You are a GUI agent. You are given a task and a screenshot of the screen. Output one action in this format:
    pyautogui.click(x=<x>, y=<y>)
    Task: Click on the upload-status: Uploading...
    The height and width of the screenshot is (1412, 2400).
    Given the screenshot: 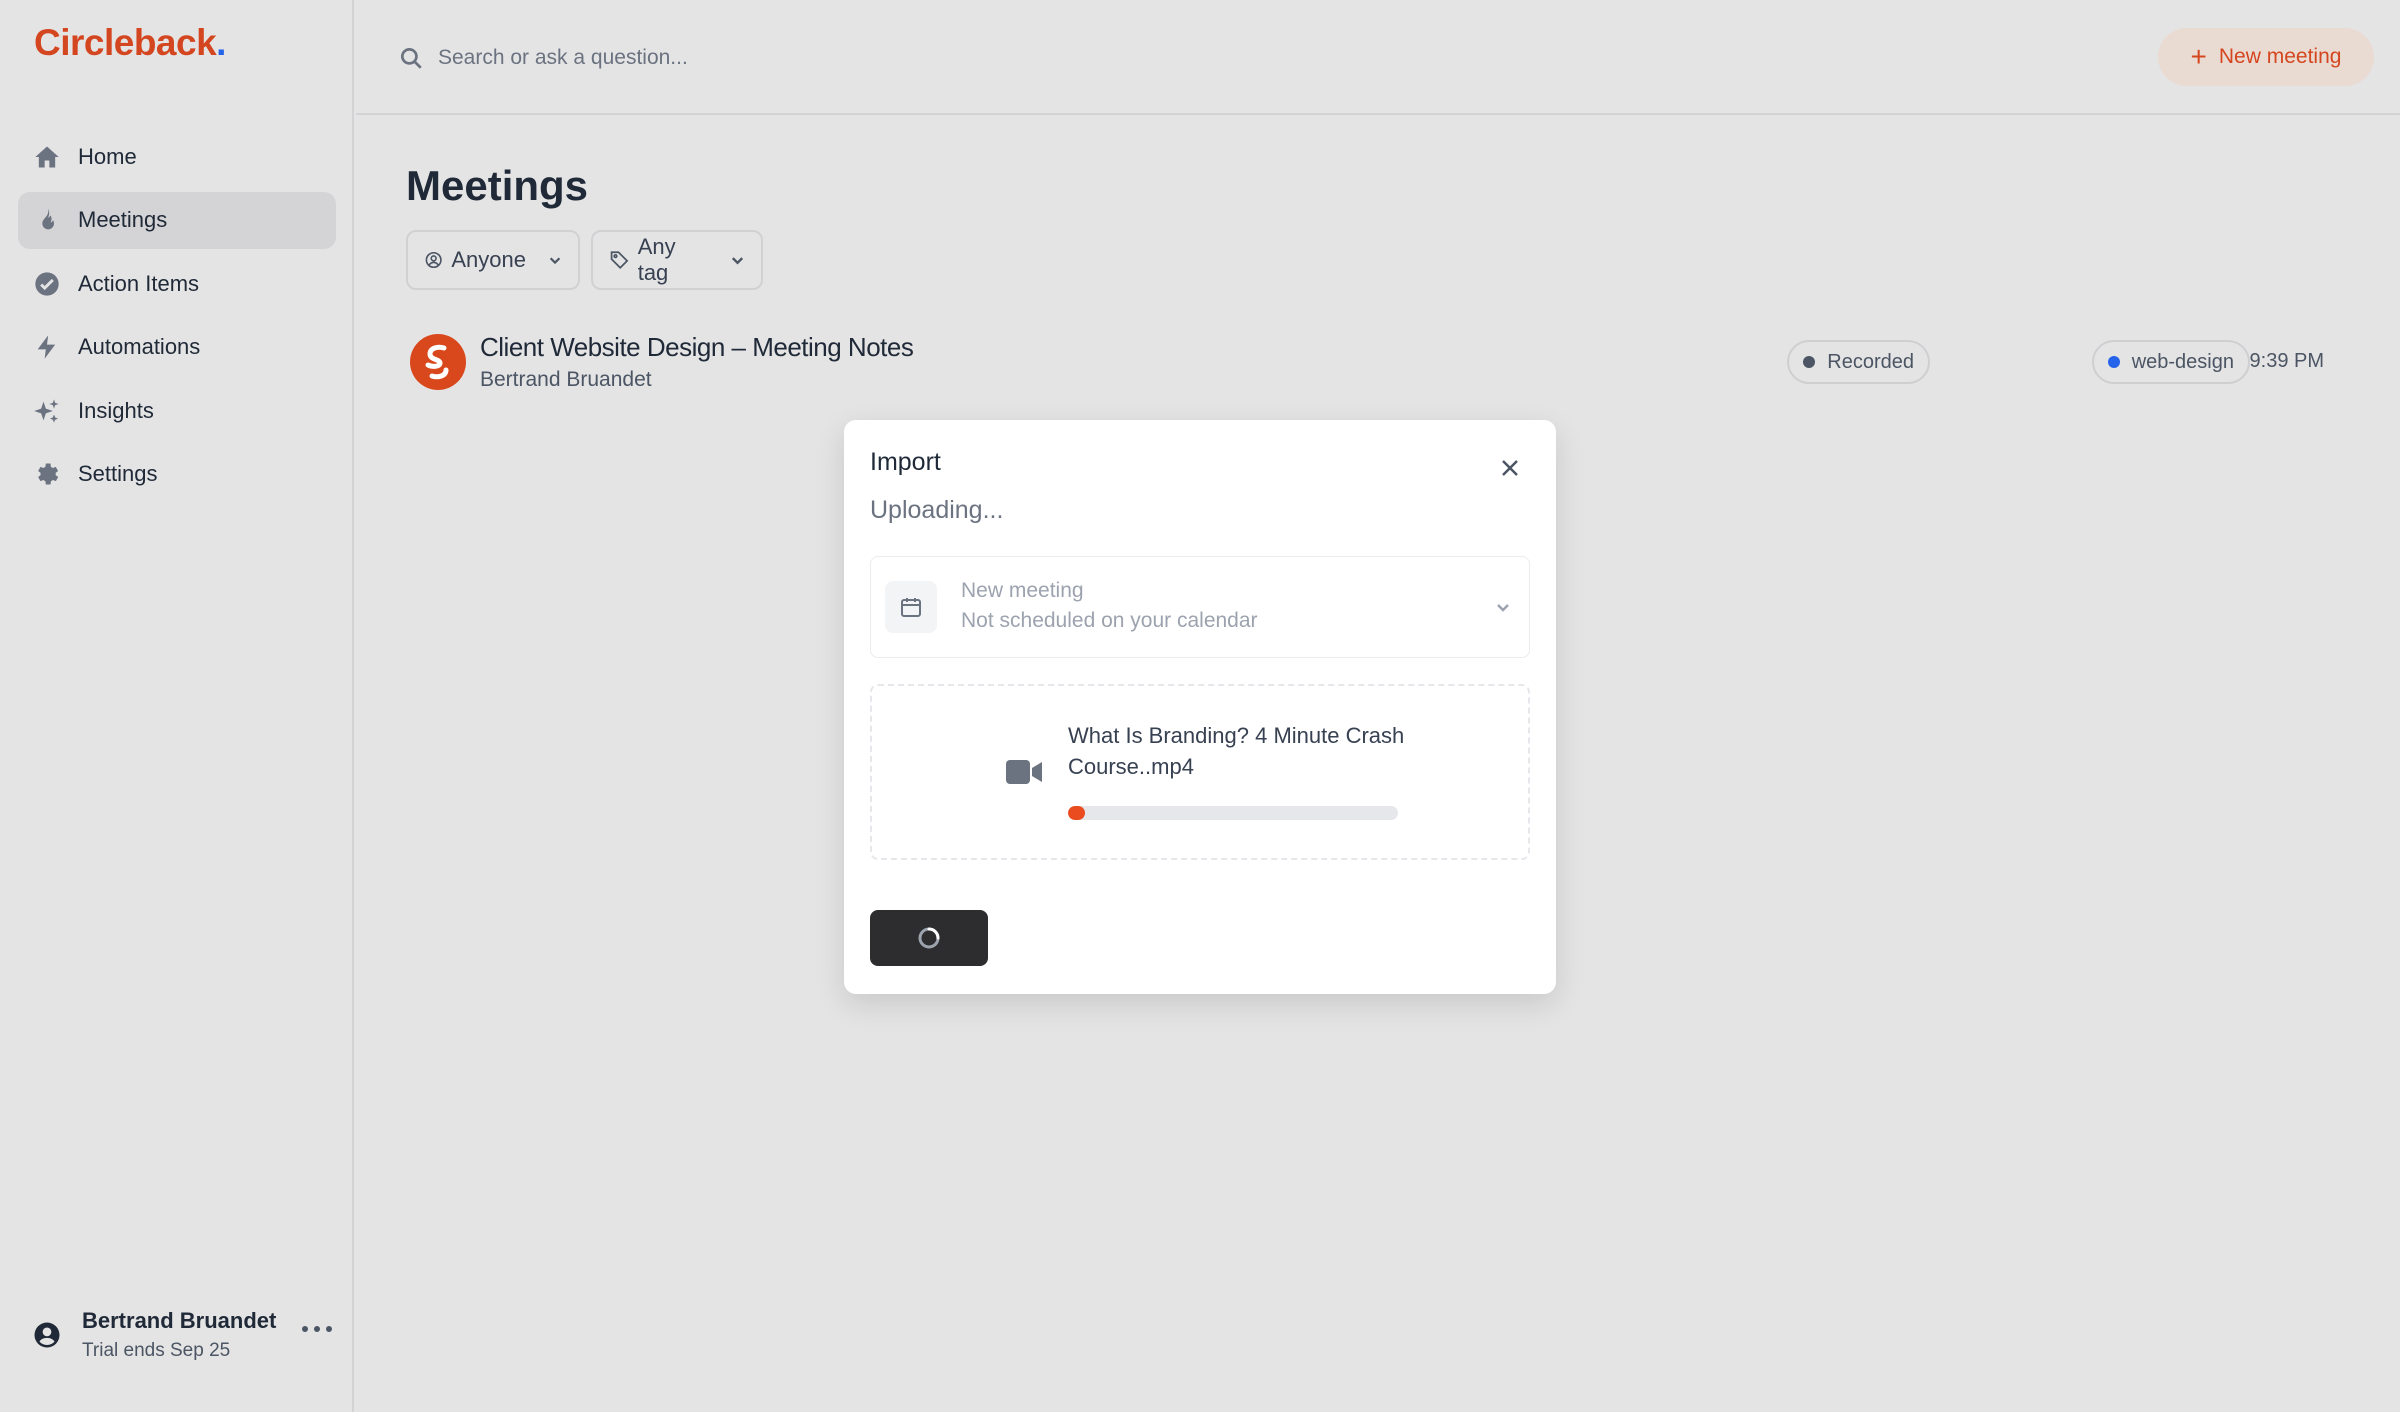 What is the action you would take?
    pyautogui.click(x=937, y=510)
    